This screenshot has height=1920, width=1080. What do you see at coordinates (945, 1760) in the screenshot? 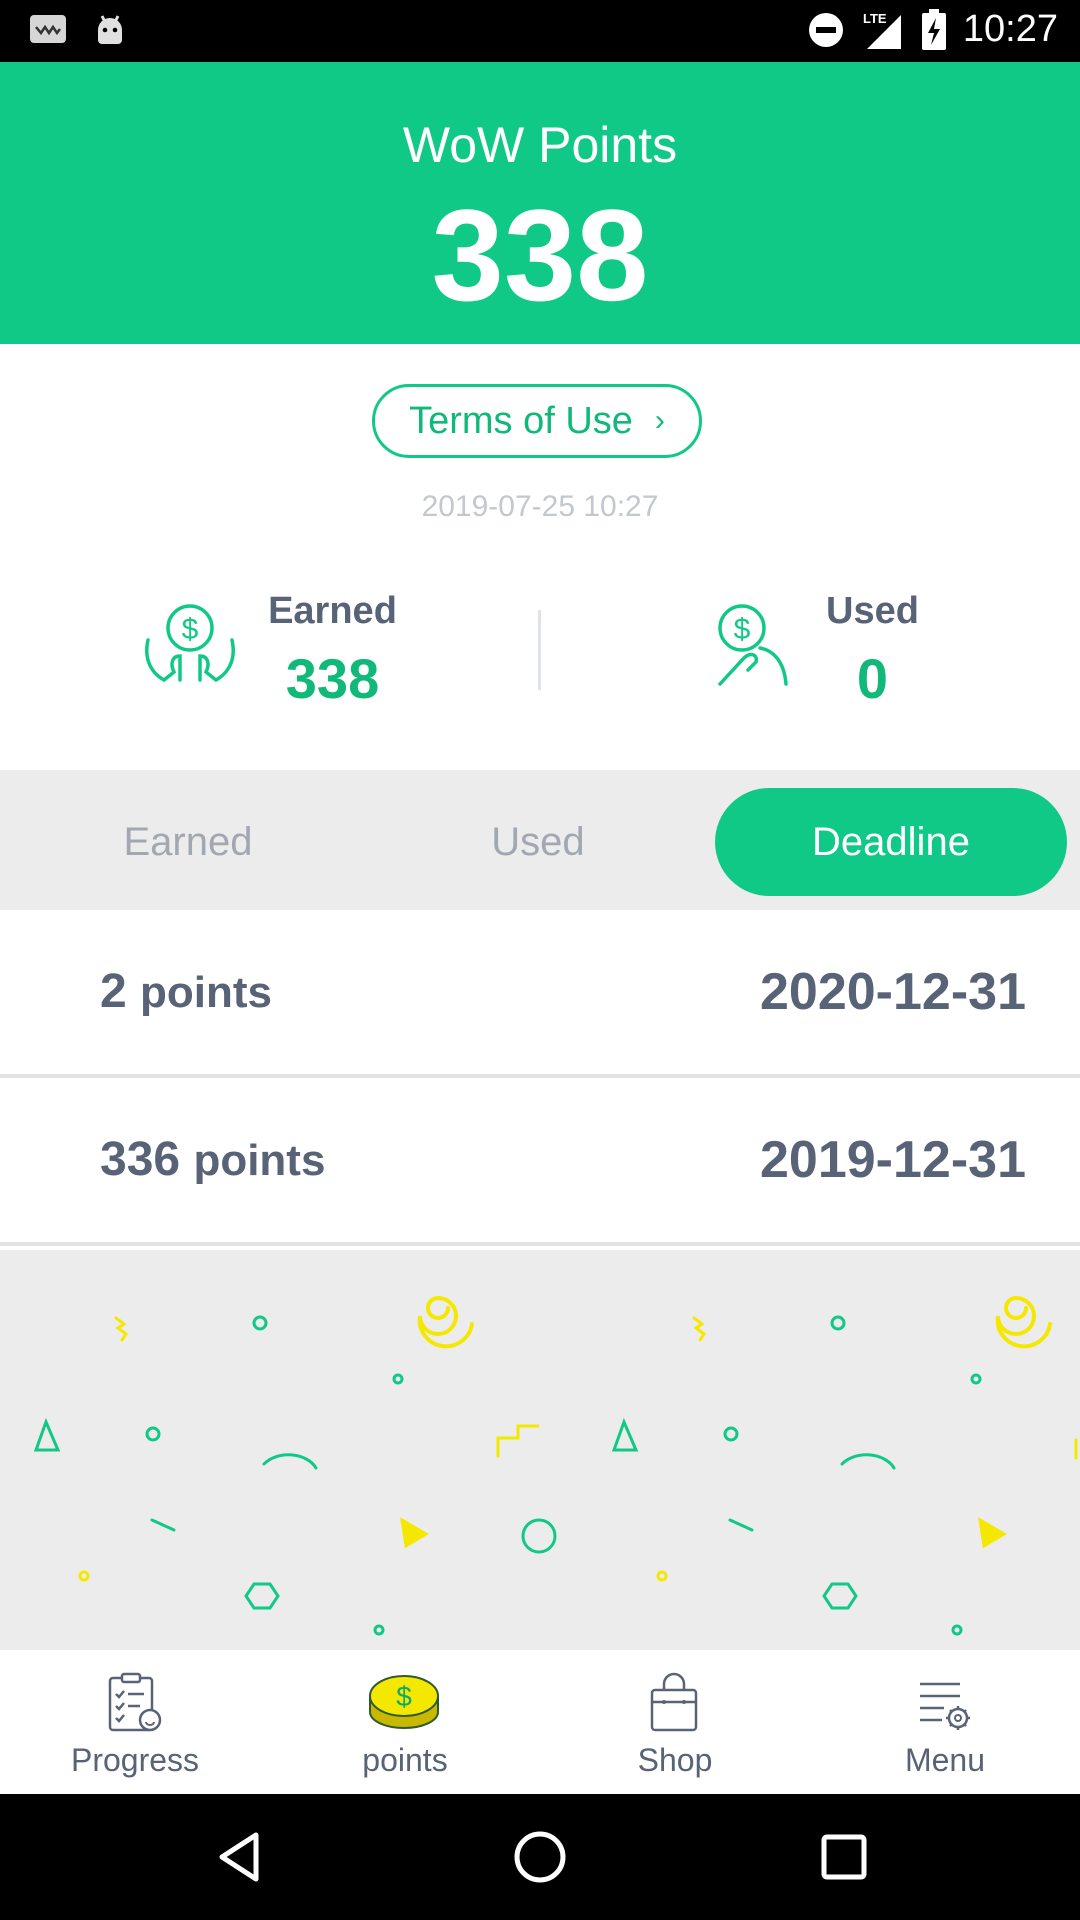
I see `nav-menu-label: Menu` at bounding box center [945, 1760].